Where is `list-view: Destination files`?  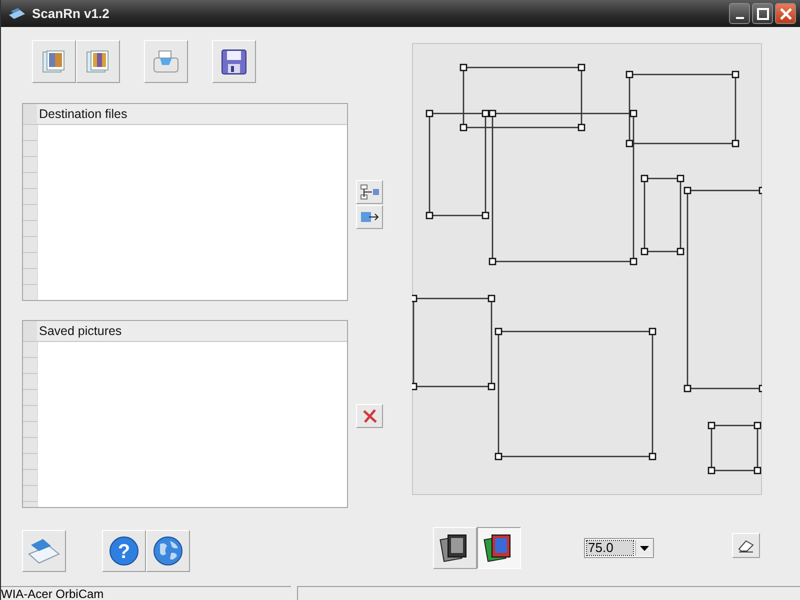
list-view: Destination files is located at coordinates (185, 202).